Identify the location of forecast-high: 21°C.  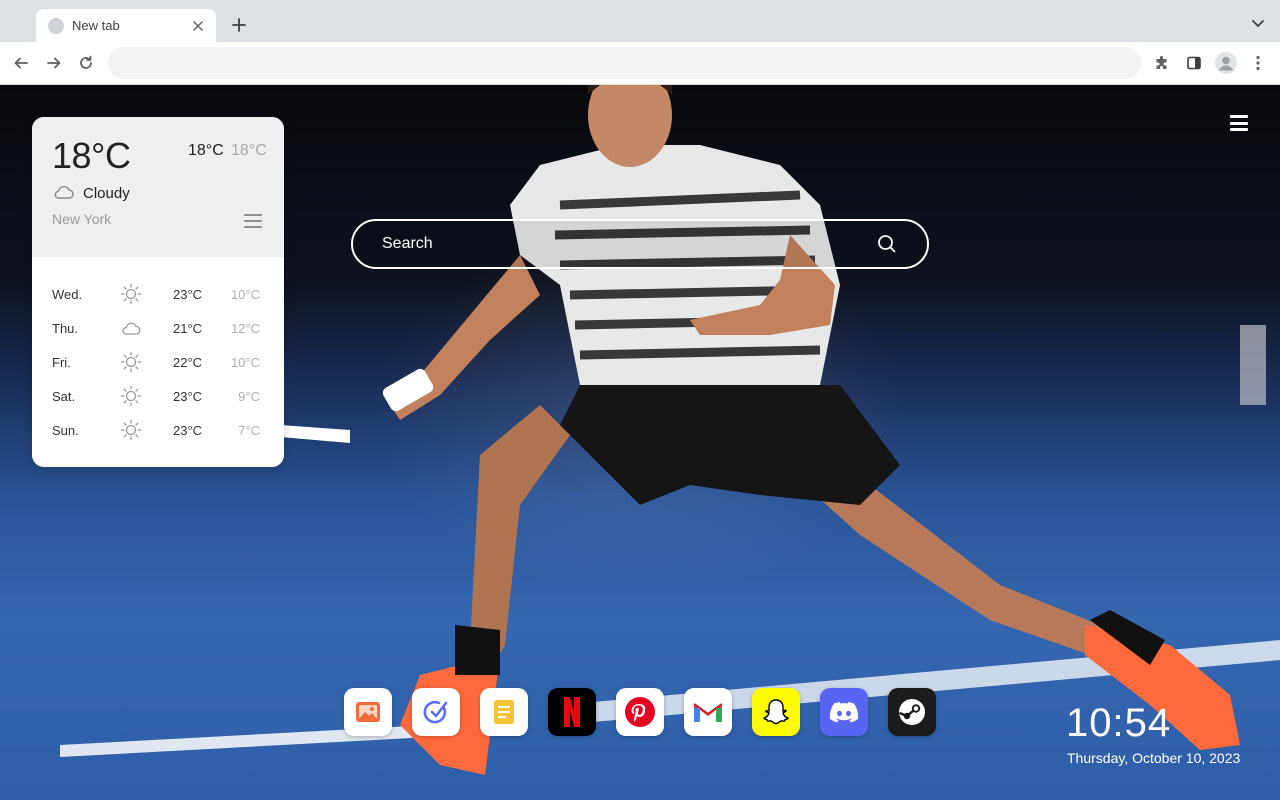
(188, 328).